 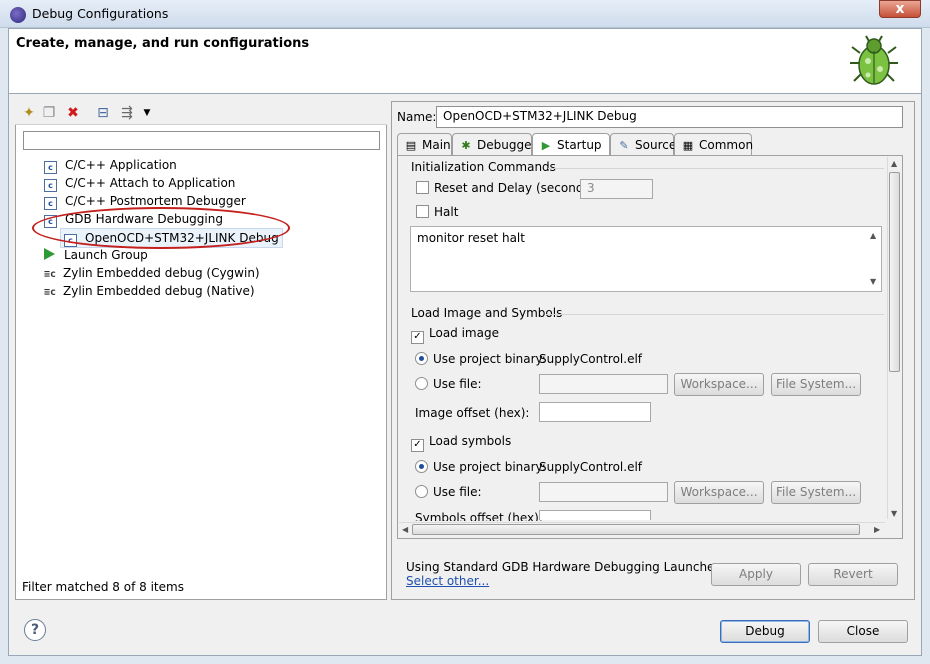 I want to click on left-toolbar: ✦ ❐ ✖ ⊟ ⇶ ▼, so click(x=201, y=113).